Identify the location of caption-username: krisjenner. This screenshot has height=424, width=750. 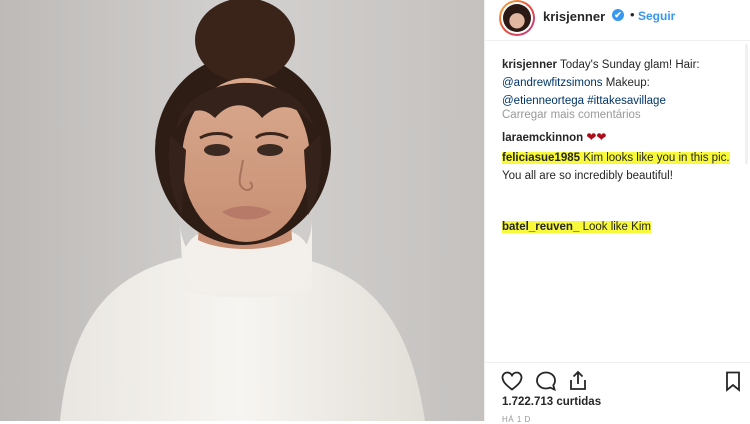
(529, 65).